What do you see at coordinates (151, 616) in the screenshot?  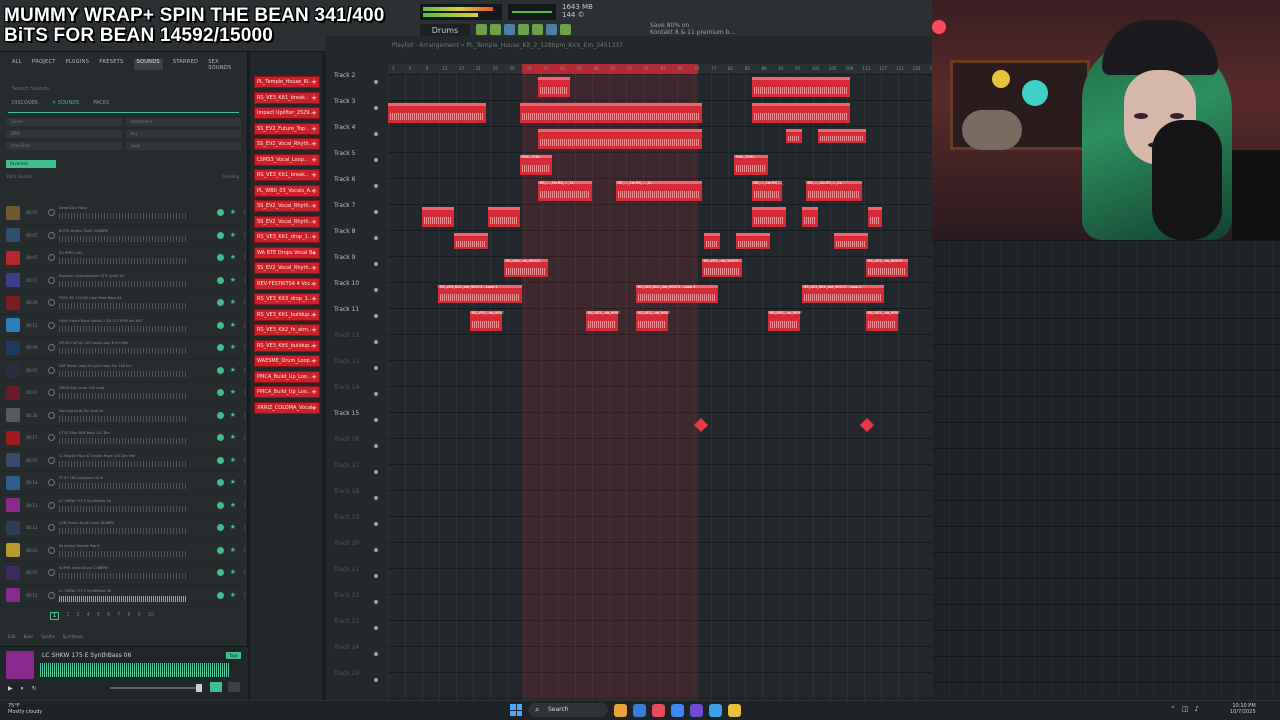 I see `page-10: 10` at bounding box center [151, 616].